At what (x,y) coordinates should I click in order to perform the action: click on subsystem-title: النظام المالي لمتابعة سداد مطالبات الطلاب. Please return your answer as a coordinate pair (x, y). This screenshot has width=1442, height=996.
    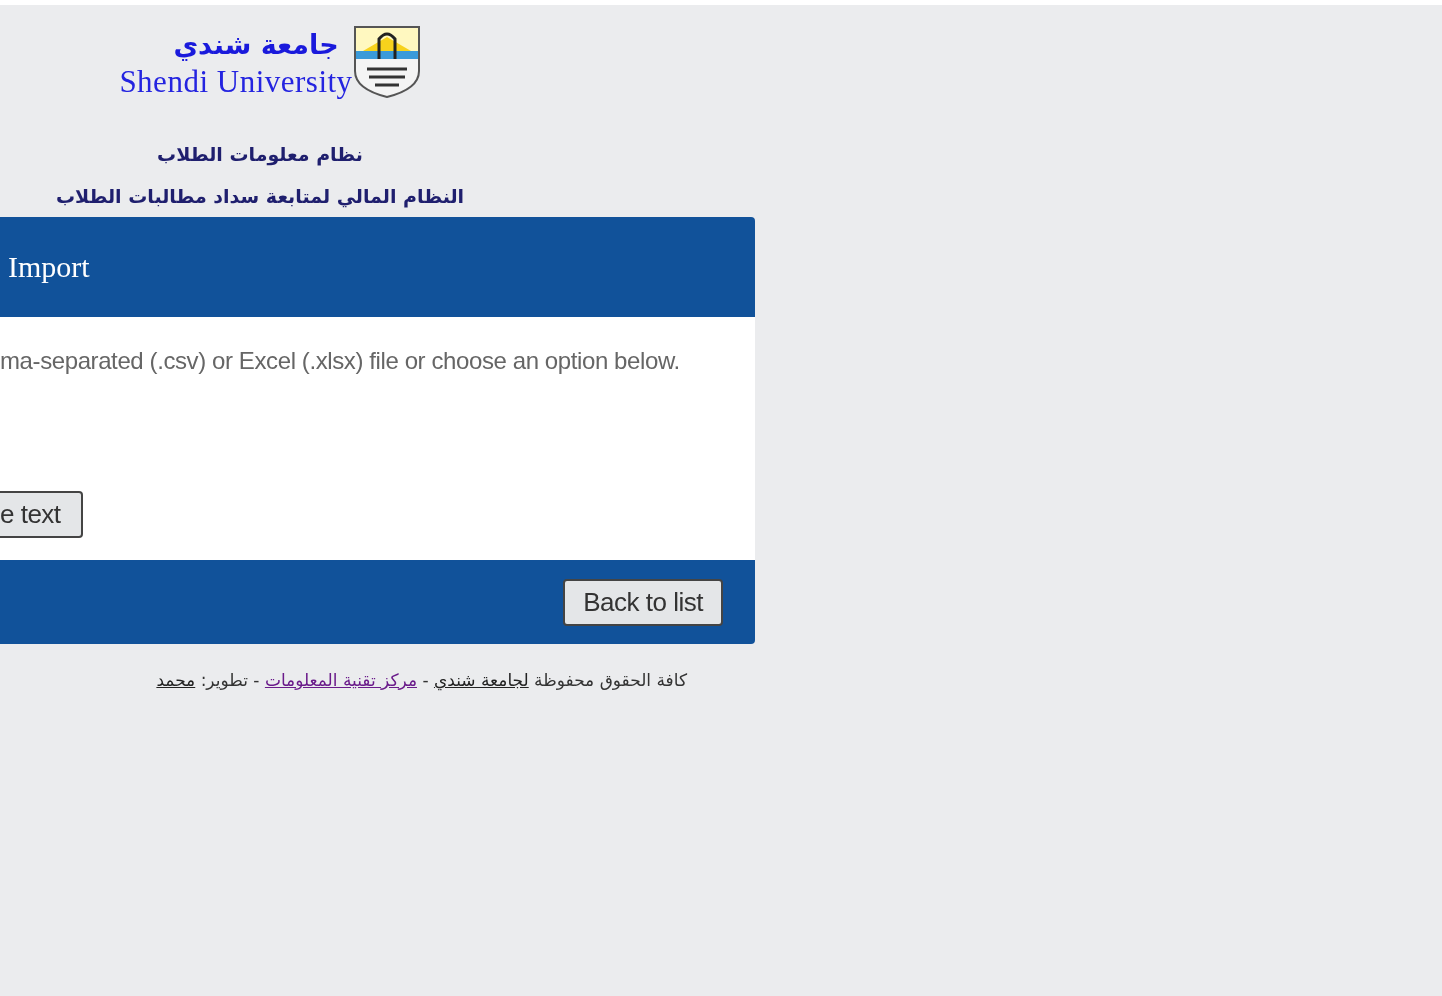
    Looking at the image, I should click on (260, 196).